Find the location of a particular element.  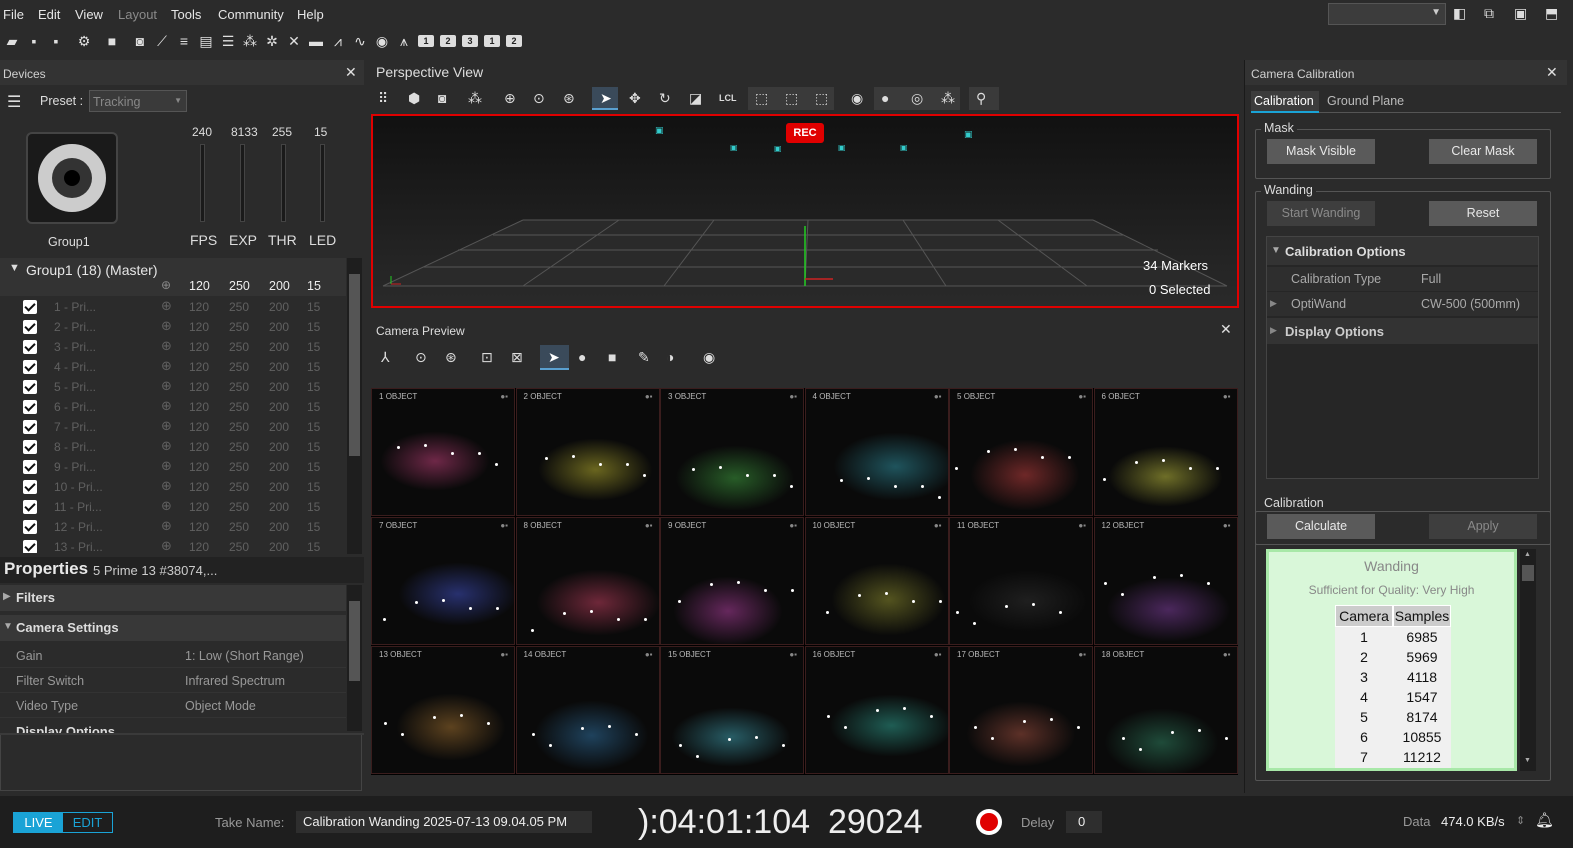

expand-arrow-icon: ▼ is located at coordinates (14, 268).